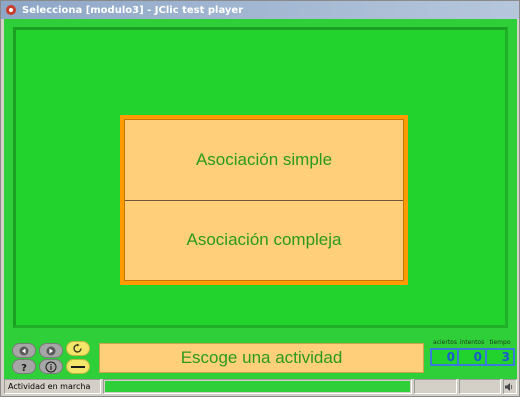  What do you see at coordinates (264, 240) in the screenshot?
I see `menu-item-asociacion-compleja: Asociación compleja` at bounding box center [264, 240].